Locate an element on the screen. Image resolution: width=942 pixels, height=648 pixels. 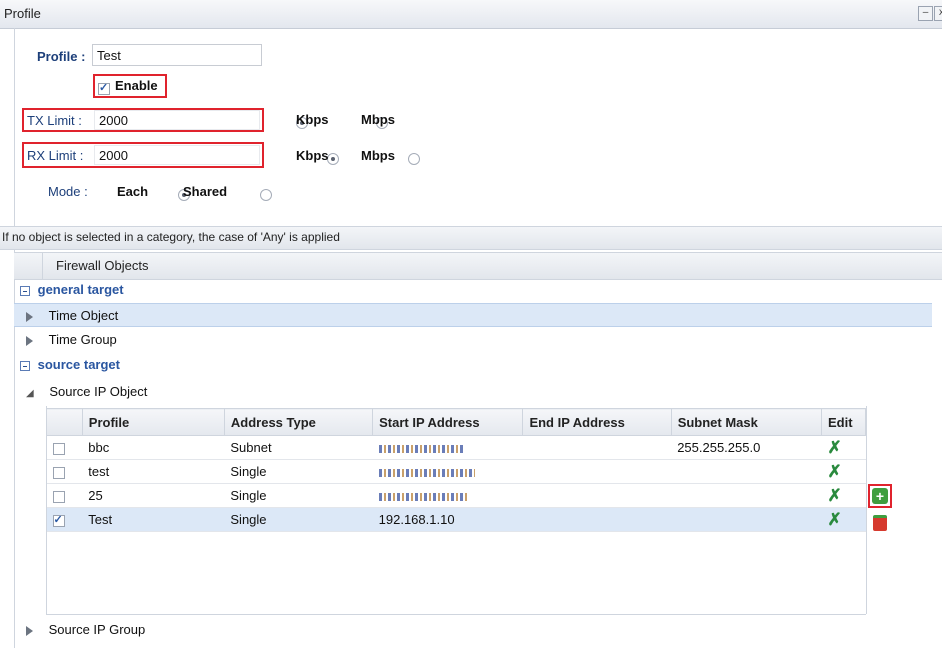
table-row: bbc Subnet 255.255.255.0 ✗ is located at coordinates (456, 447).